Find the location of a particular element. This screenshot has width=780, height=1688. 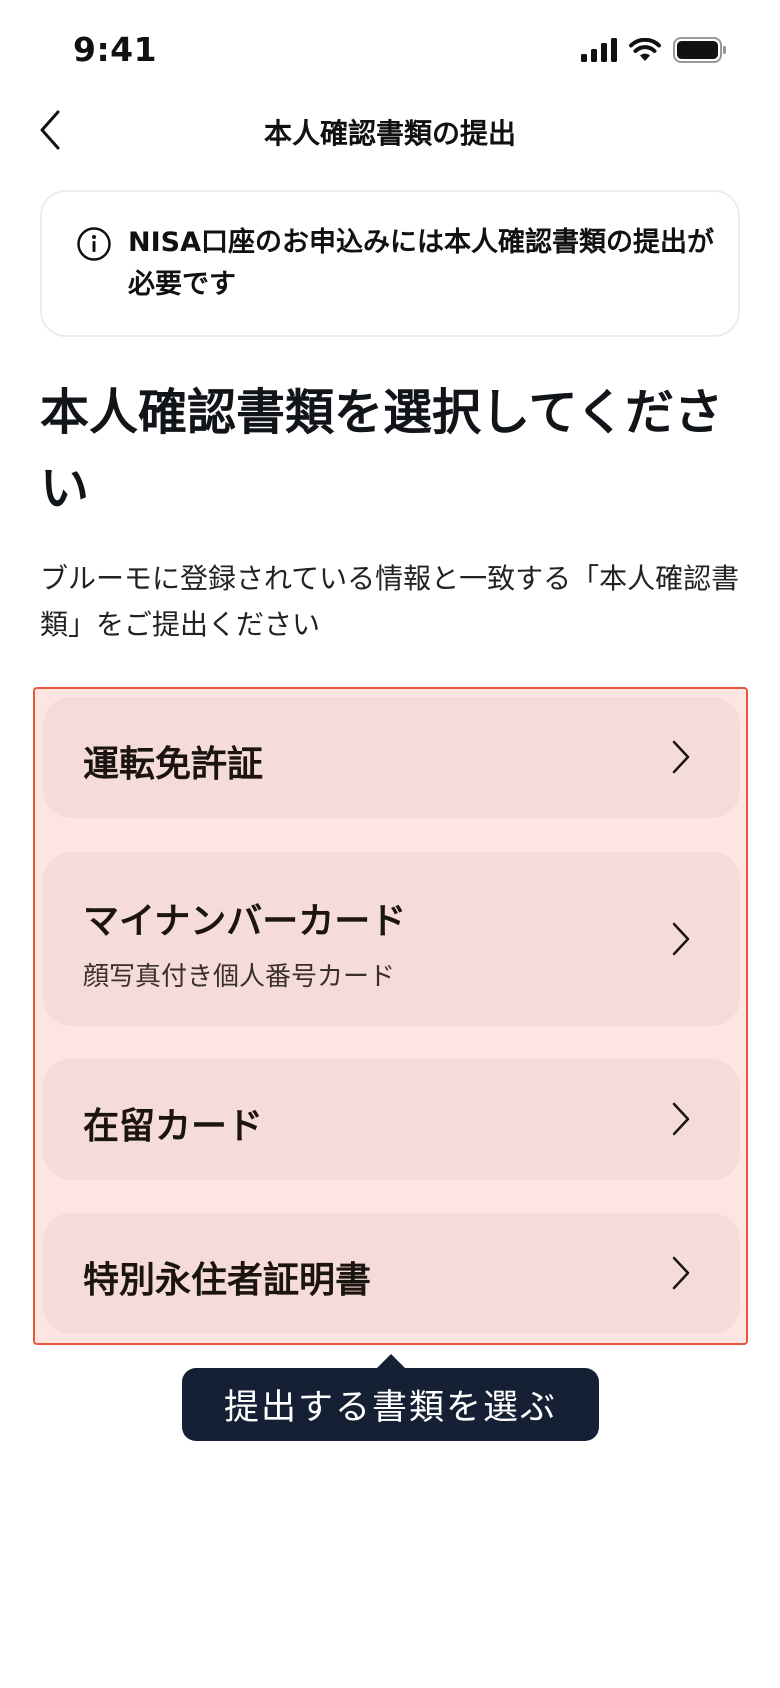

option-subtitle: 顔写真付き個人番号カード is located at coordinates (239, 977).